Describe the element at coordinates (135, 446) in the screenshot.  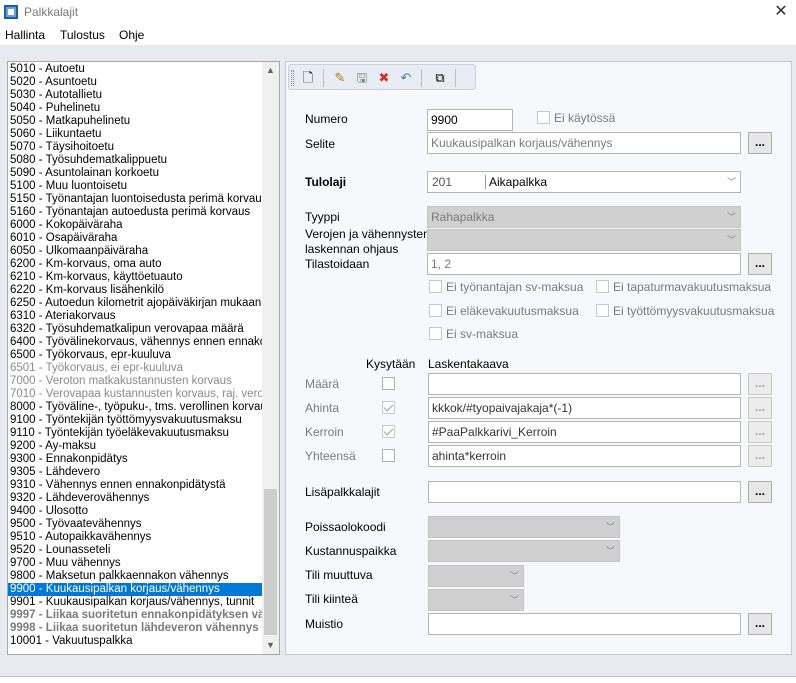
I see `list-item: 9200 - Ay-maksu` at that location.